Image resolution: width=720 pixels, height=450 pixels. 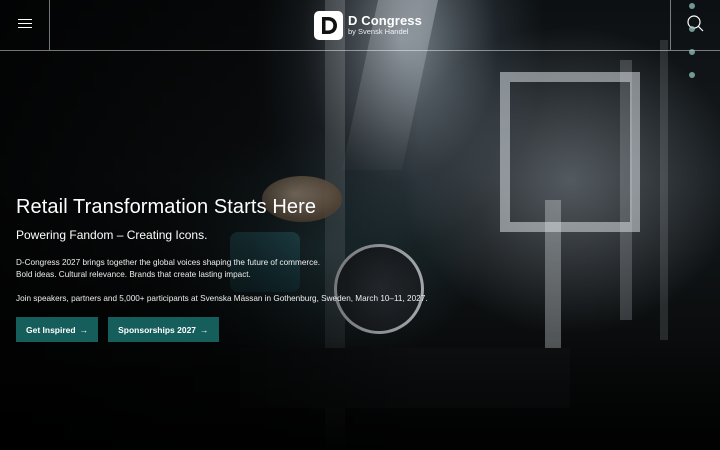 I want to click on slide-indicator, so click(x=693, y=49).